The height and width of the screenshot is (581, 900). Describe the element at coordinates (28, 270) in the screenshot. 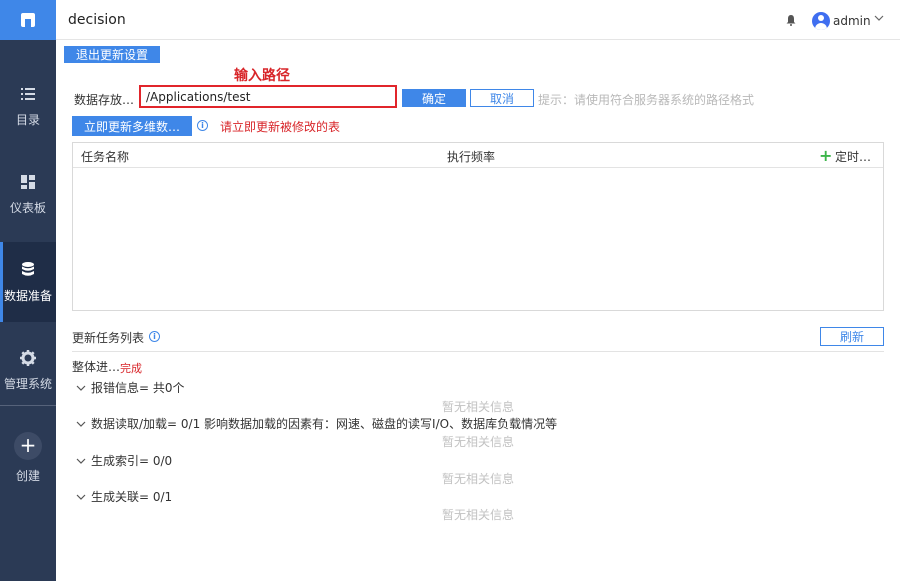

I see `database-icon` at that location.